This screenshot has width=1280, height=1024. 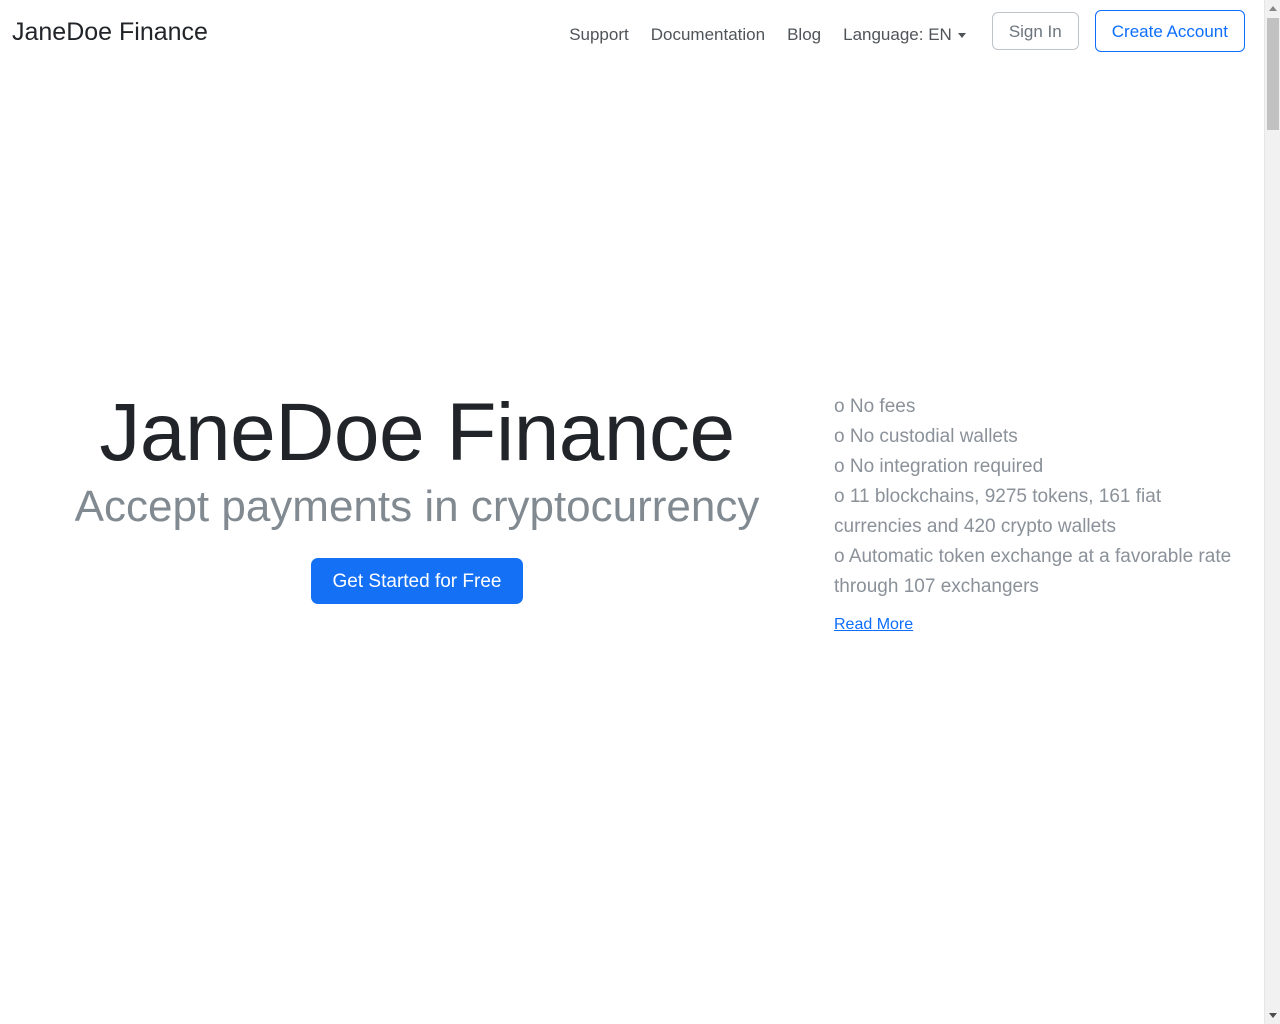 I want to click on scrollbar-track, so click(x=1272, y=512).